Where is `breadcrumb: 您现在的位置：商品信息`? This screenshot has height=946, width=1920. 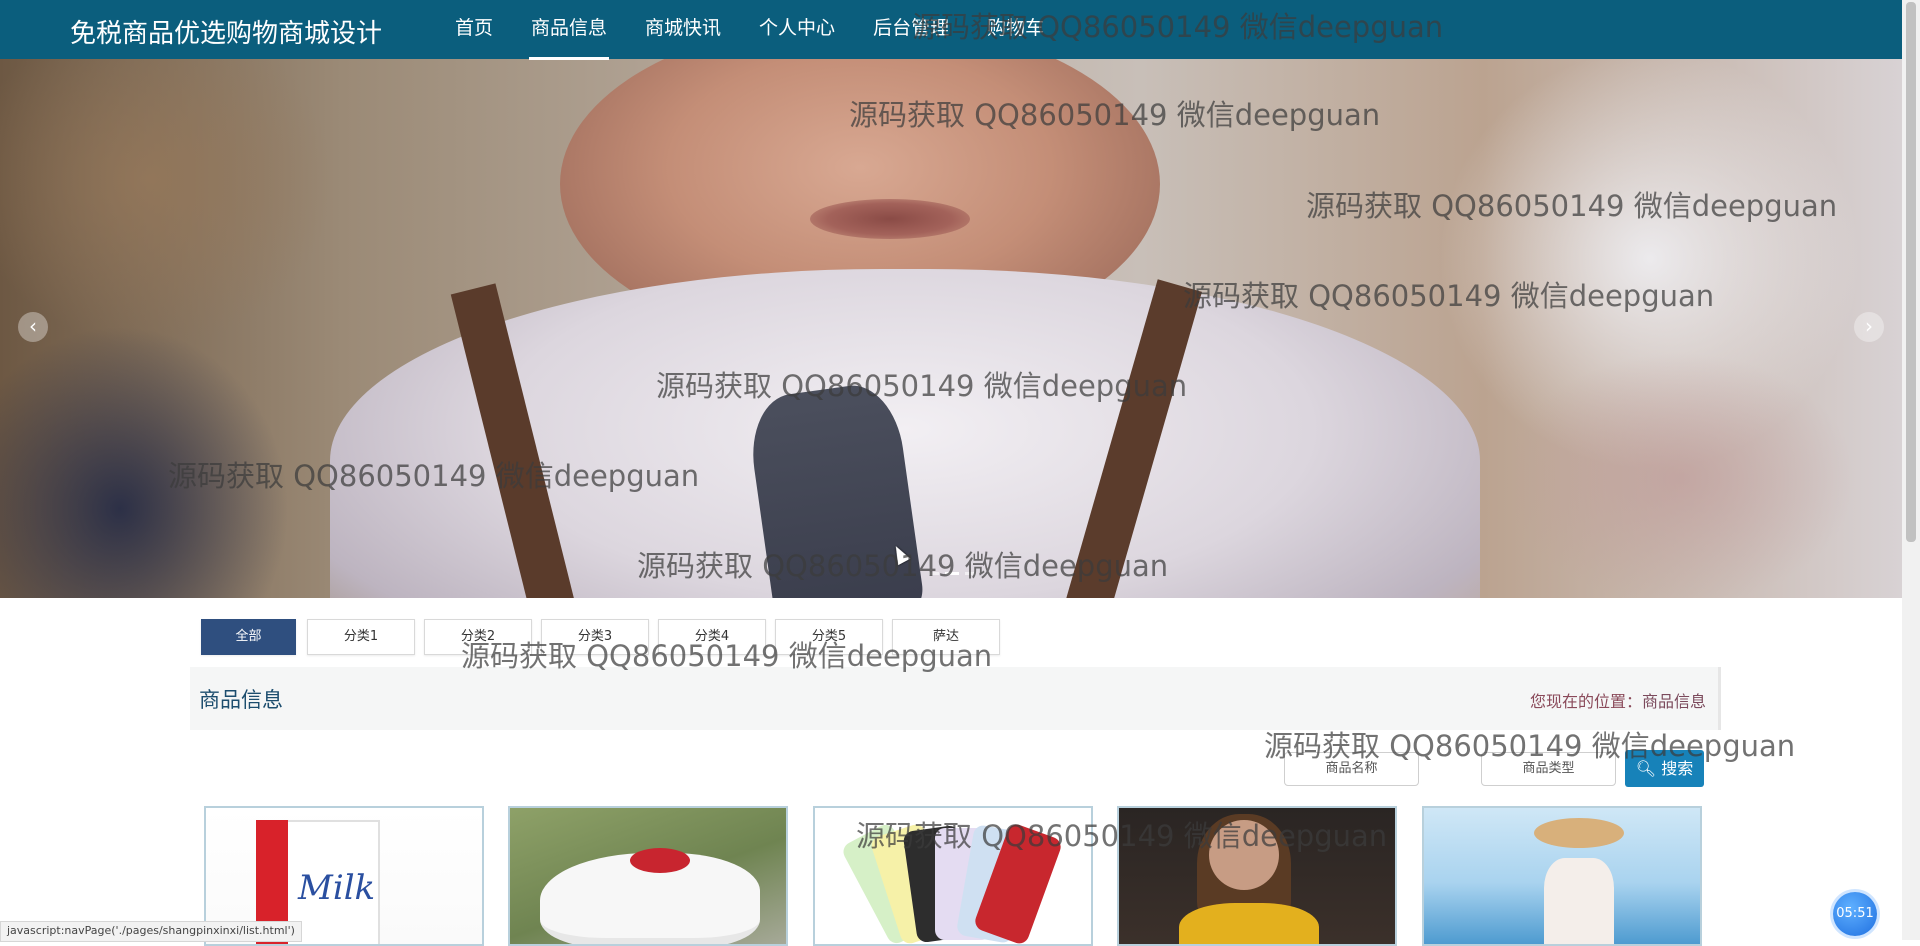
breadcrumb: 您现在的位置：商品信息 is located at coordinates (1618, 700).